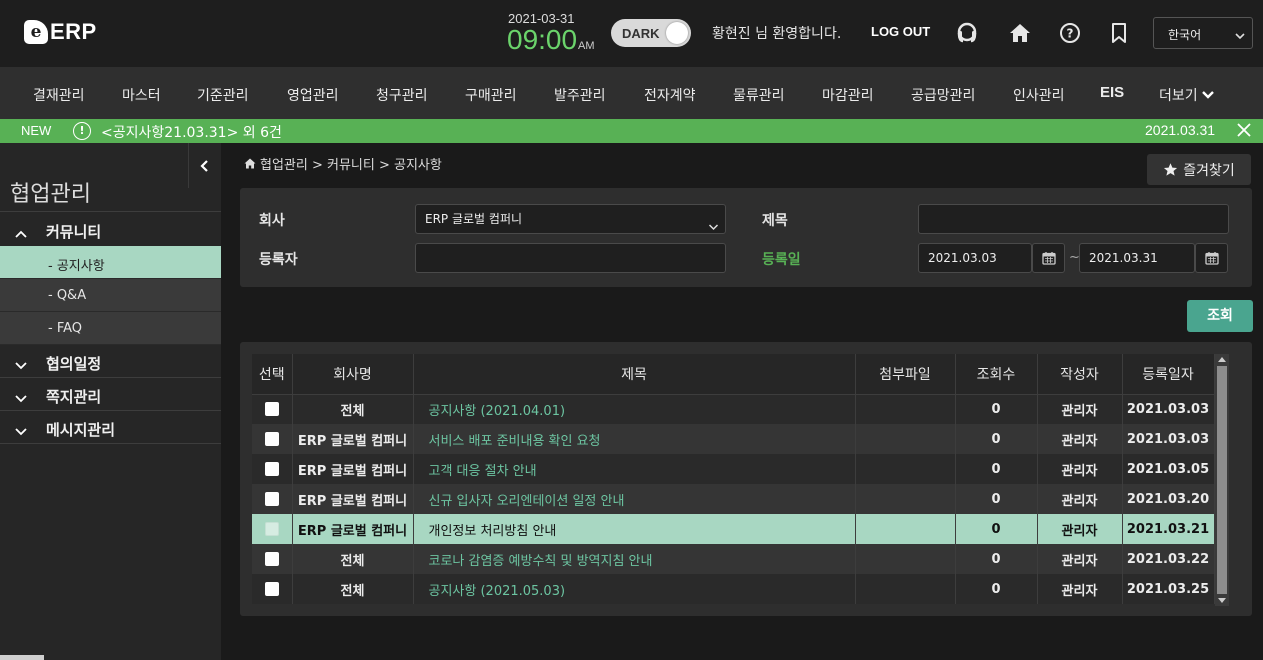 The image size is (1263, 660). What do you see at coordinates (223, 95) in the screenshot?
I see `nav-standard: 기준관리` at bounding box center [223, 95].